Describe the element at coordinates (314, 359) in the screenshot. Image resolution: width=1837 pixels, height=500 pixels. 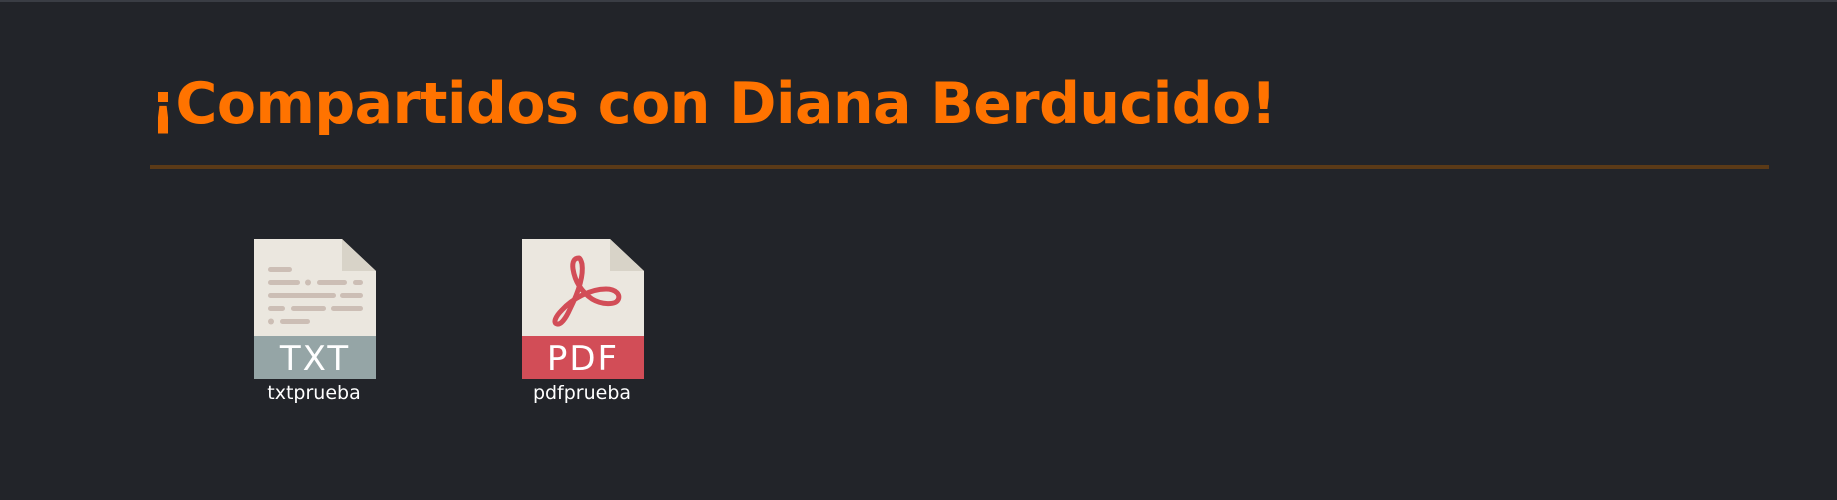
I see `txt-badge-label: TXT` at that location.